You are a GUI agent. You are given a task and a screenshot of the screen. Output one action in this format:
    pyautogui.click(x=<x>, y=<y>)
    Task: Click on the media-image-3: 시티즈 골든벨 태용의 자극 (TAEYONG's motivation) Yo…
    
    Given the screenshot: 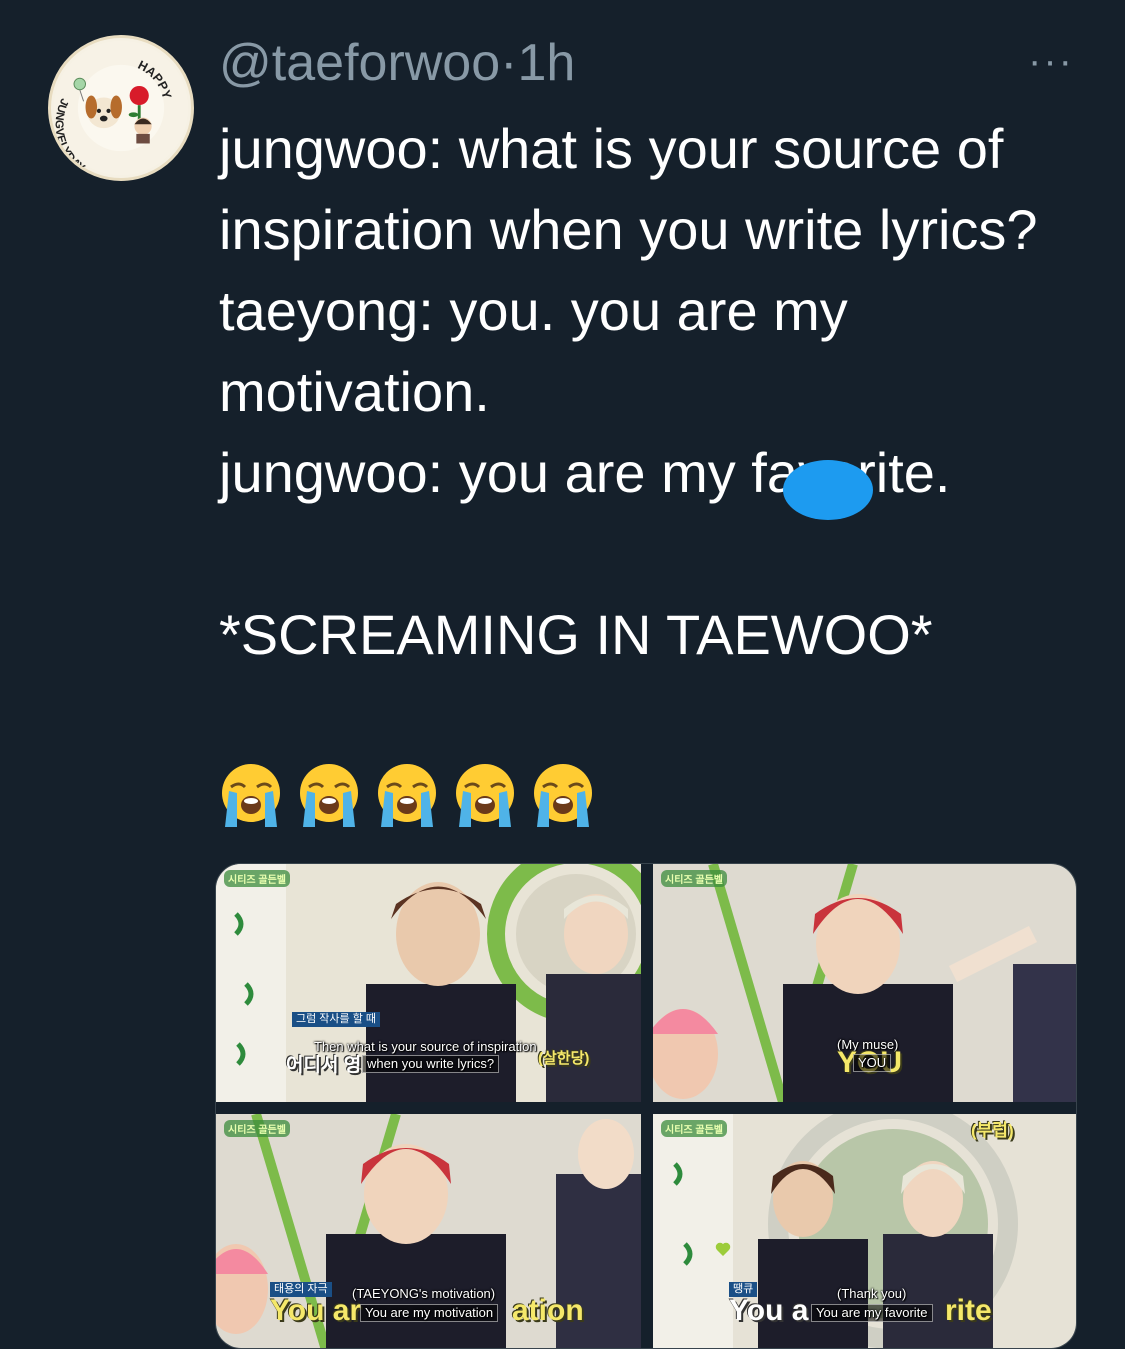 What is the action you would take?
    pyautogui.click(x=428, y=1231)
    